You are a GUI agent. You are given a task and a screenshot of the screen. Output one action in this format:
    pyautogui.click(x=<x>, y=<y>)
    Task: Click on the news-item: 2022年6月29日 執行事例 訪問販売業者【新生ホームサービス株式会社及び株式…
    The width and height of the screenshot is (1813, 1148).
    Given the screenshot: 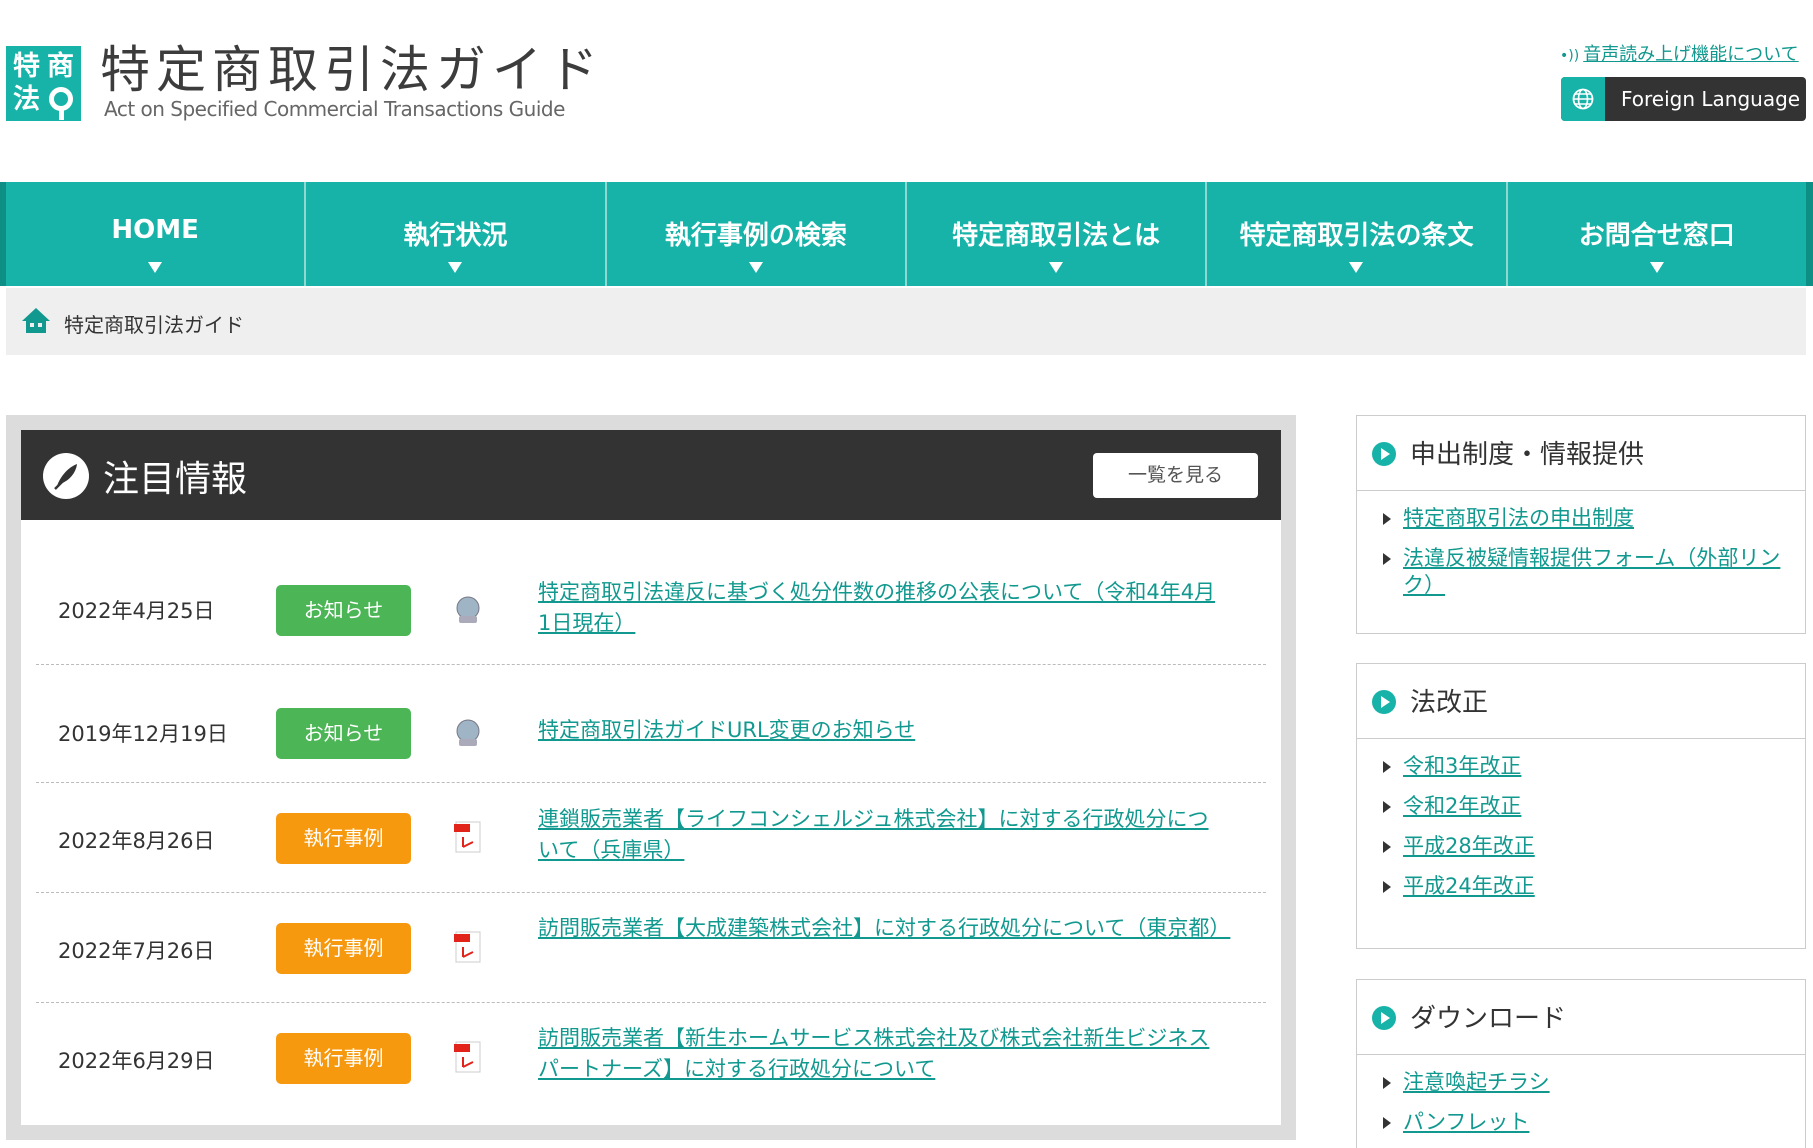 What is the action you would take?
    pyautogui.click(x=651, y=1058)
    